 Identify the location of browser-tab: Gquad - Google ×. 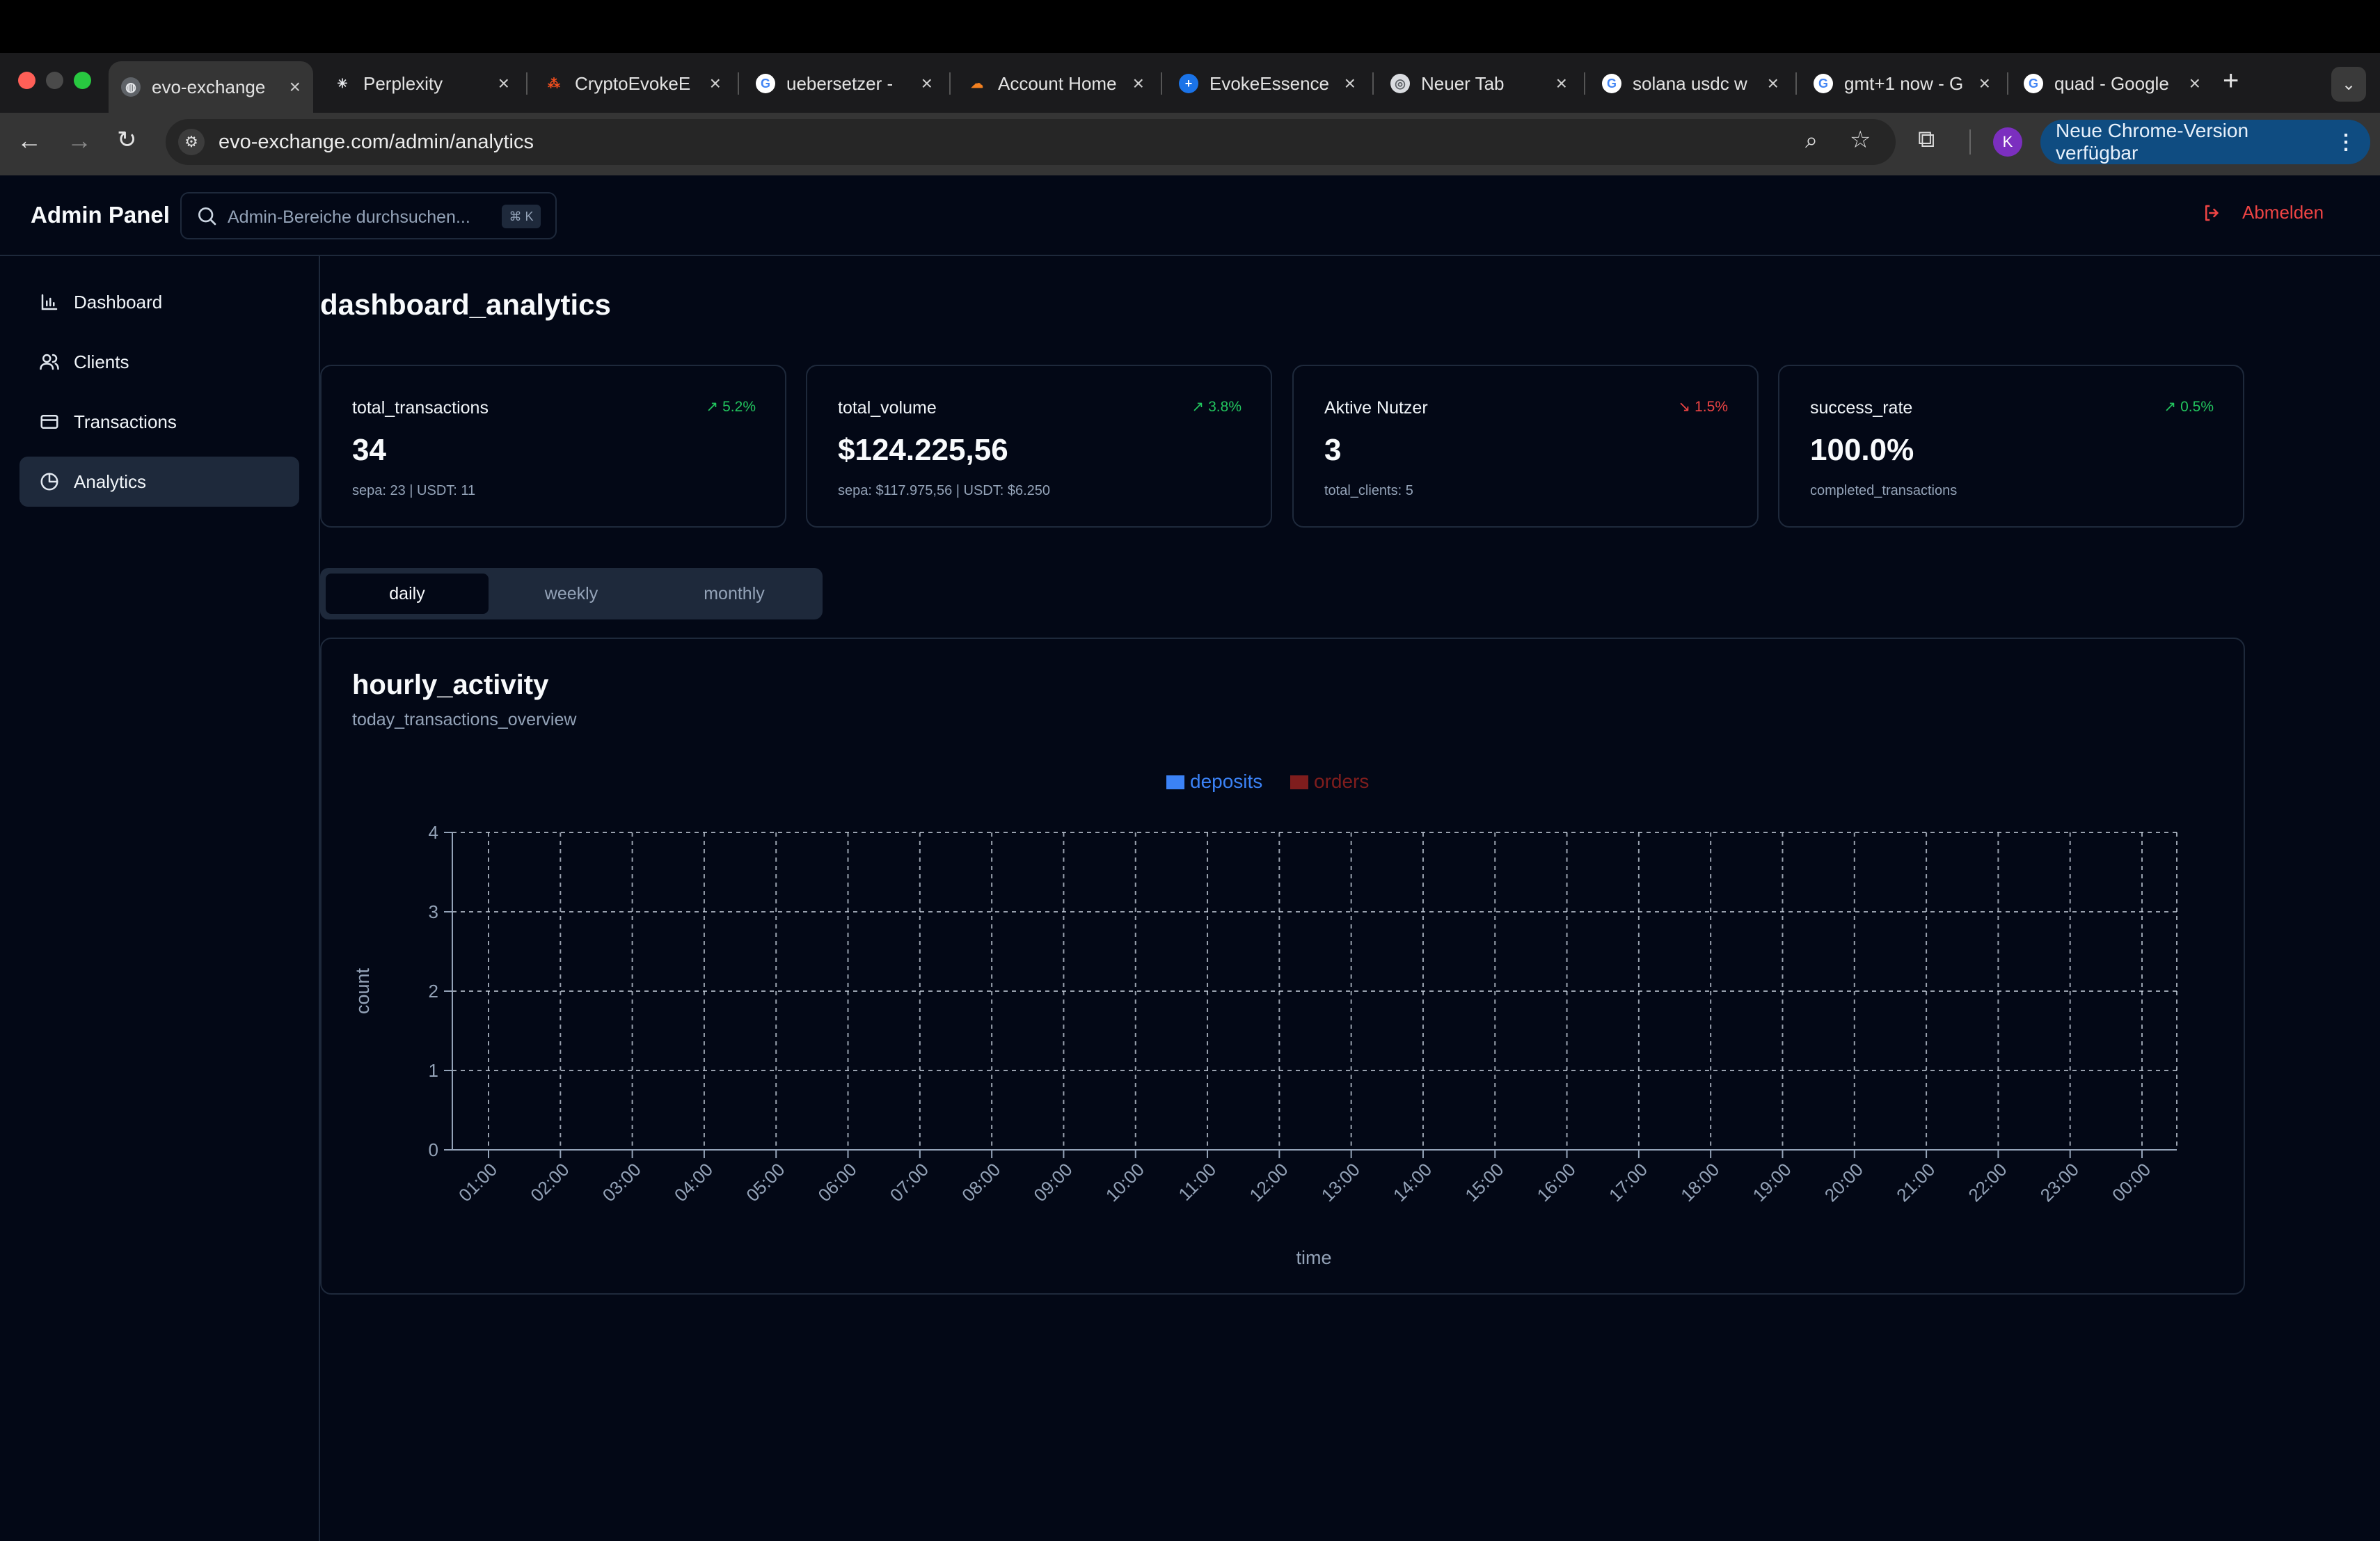
(2112, 83).